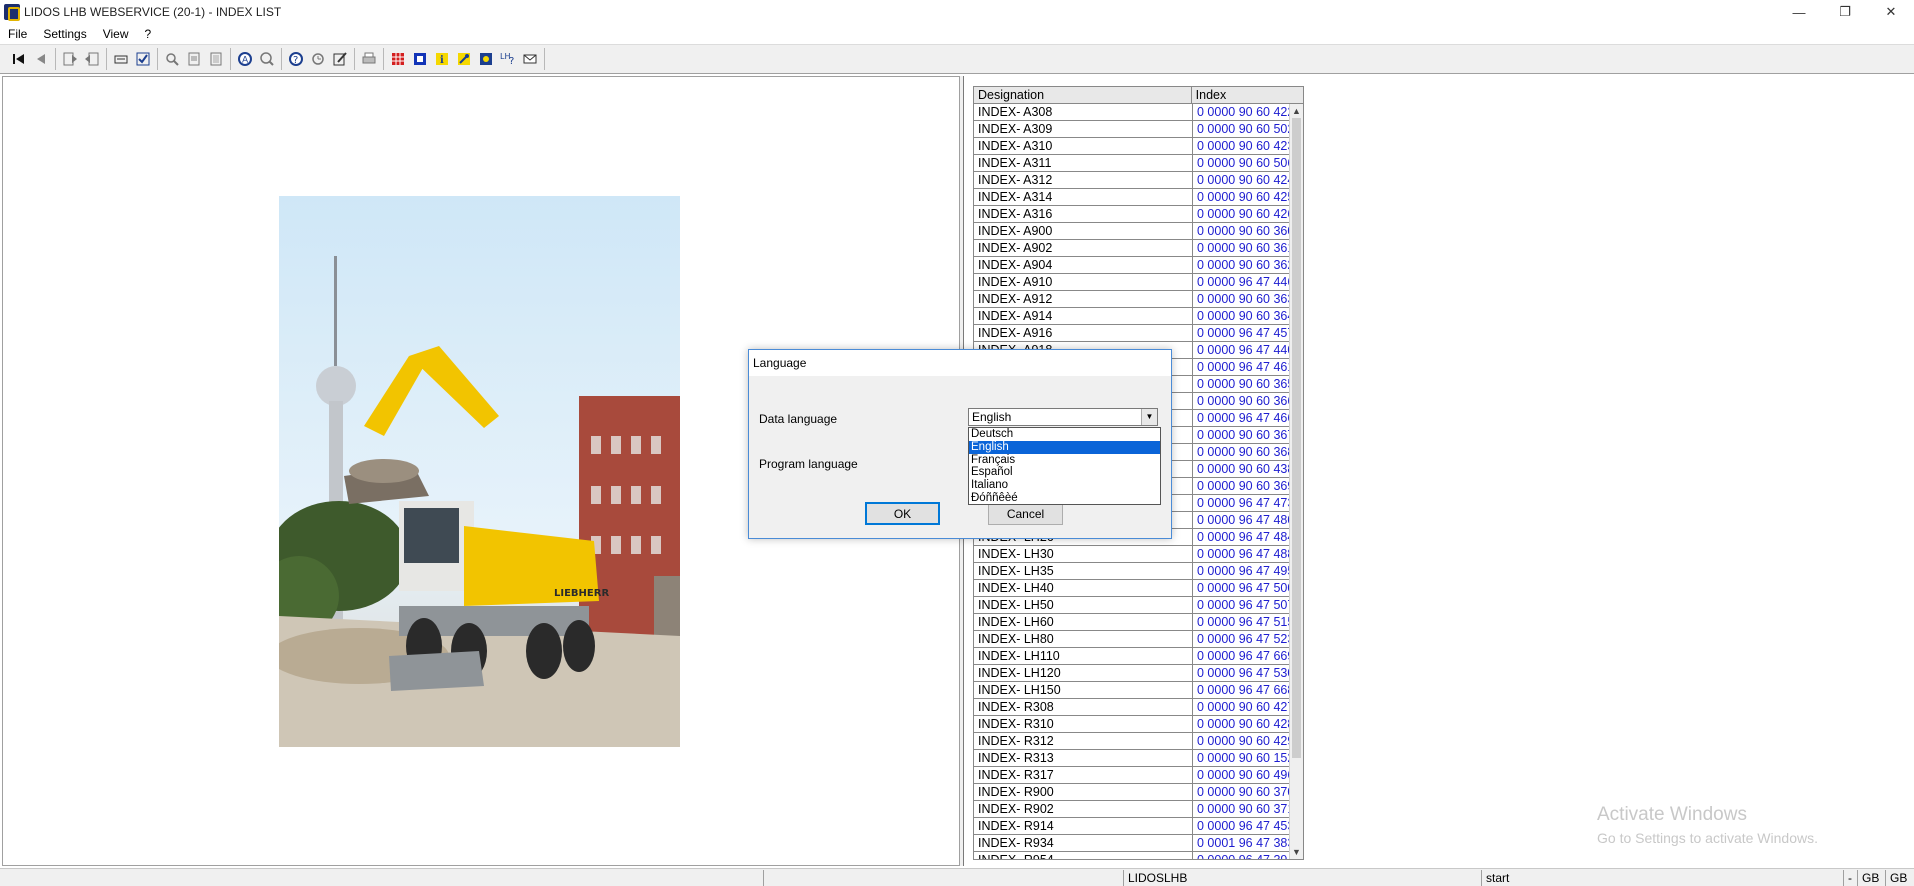 The width and height of the screenshot is (1914, 886). I want to click on table-row: INDEX- A316 0 0000 90 60 426, so click(1138, 214).